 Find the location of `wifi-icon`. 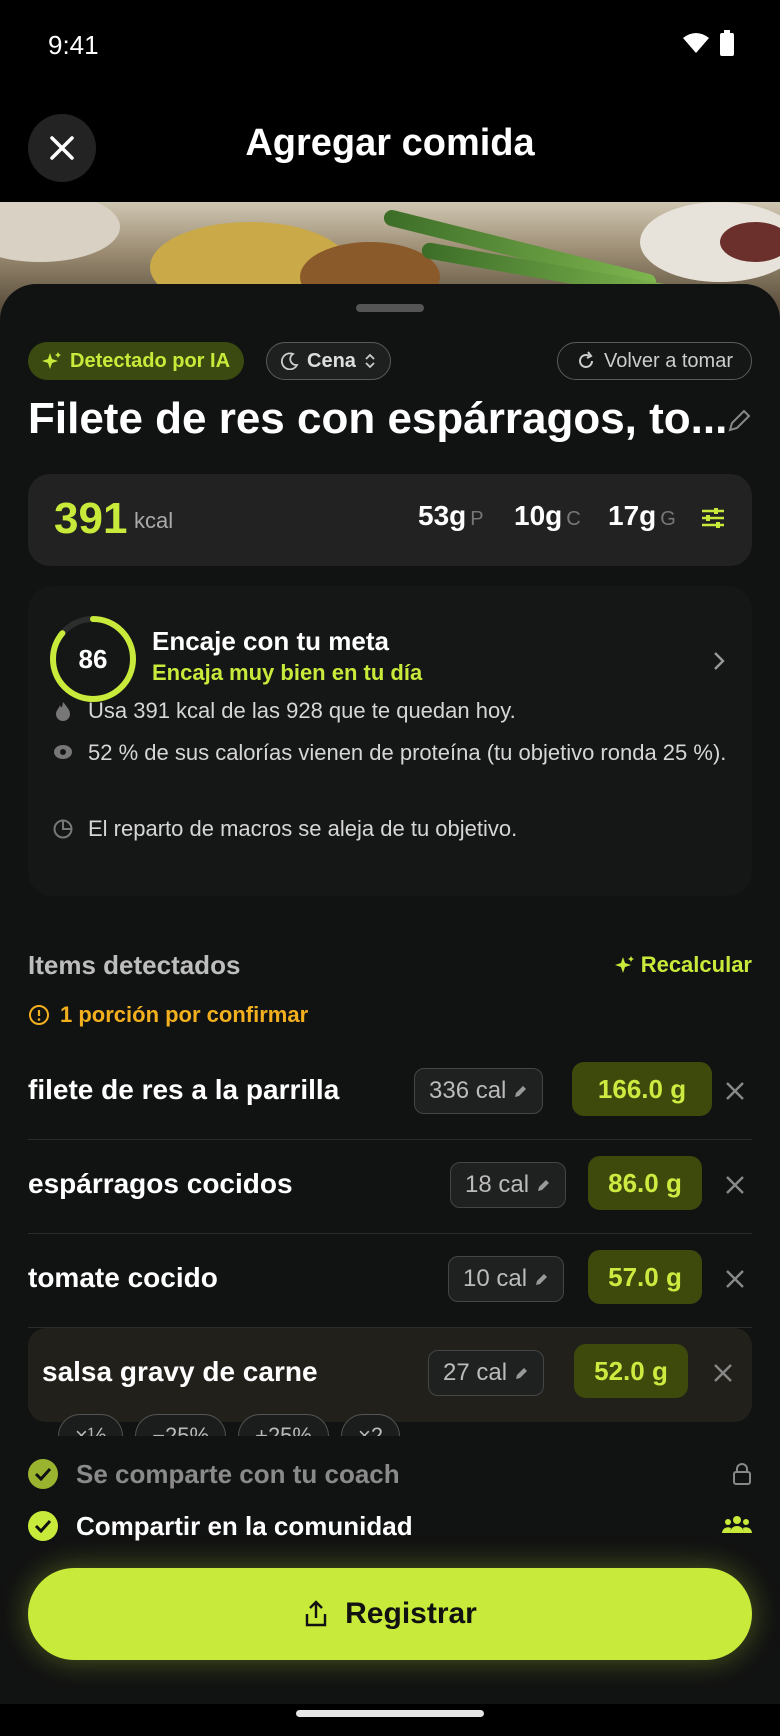

wifi-icon is located at coordinates (696, 43).